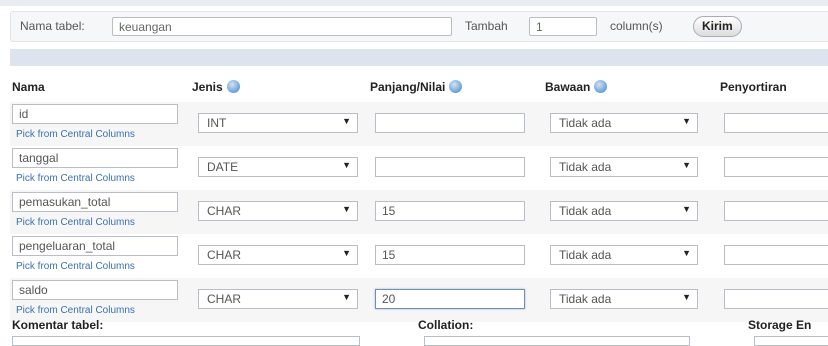 The image size is (828, 346). Describe the element at coordinates (58, 325) in the screenshot. I see `table-comment-label: Komentar tabel:` at that location.